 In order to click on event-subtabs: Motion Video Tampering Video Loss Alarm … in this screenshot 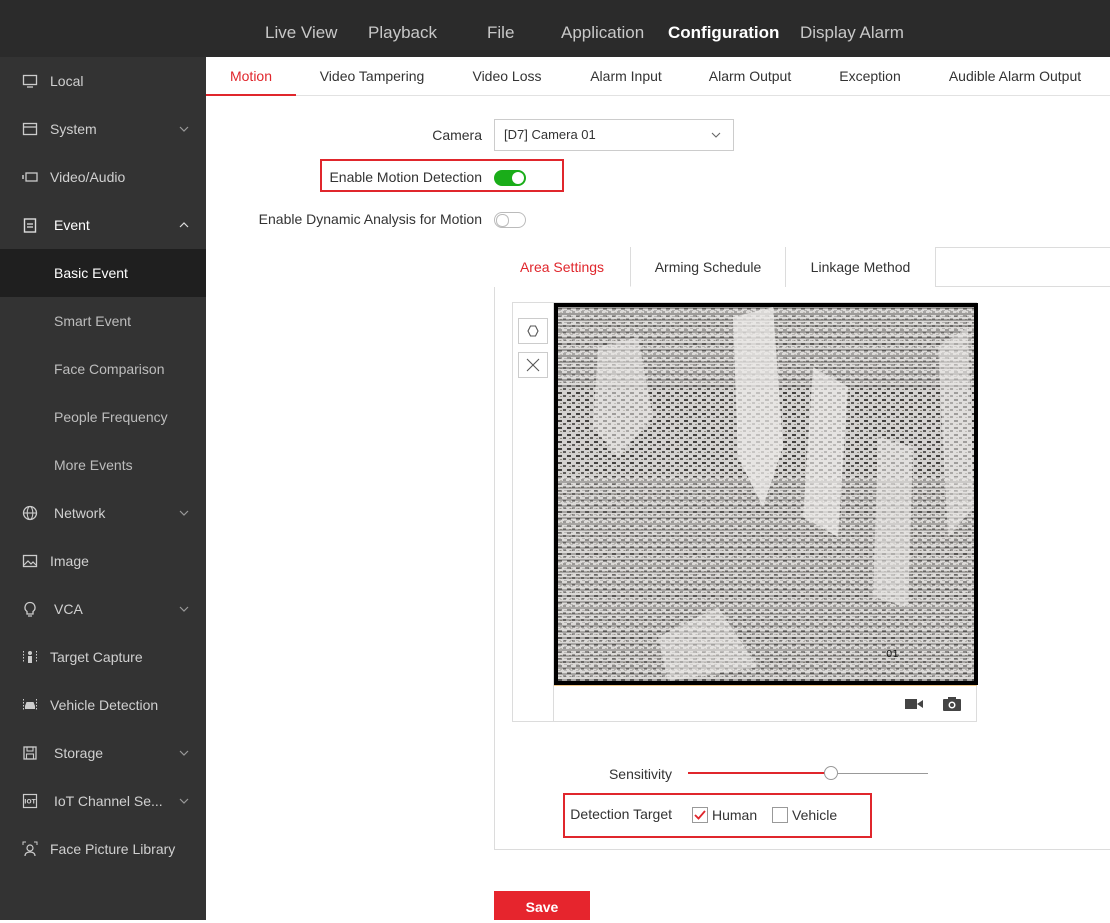, I will do `click(658, 76)`.